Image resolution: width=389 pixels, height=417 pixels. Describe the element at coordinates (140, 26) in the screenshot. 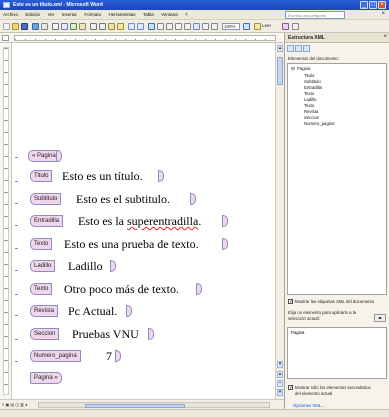

I see `redo-icon` at that location.